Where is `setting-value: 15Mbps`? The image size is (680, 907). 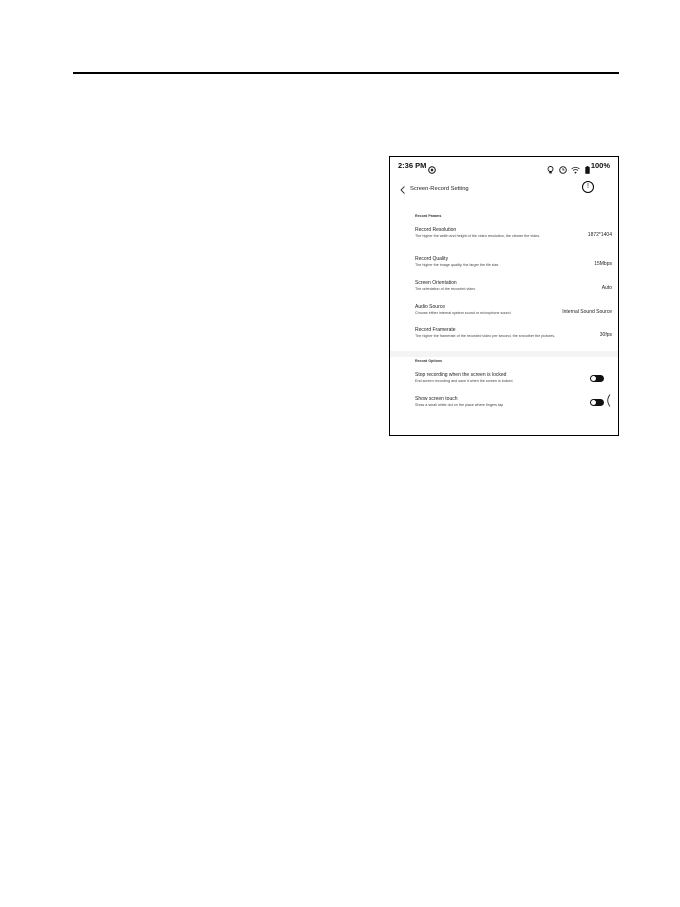
setting-value: 15Mbps is located at coordinates (603, 264).